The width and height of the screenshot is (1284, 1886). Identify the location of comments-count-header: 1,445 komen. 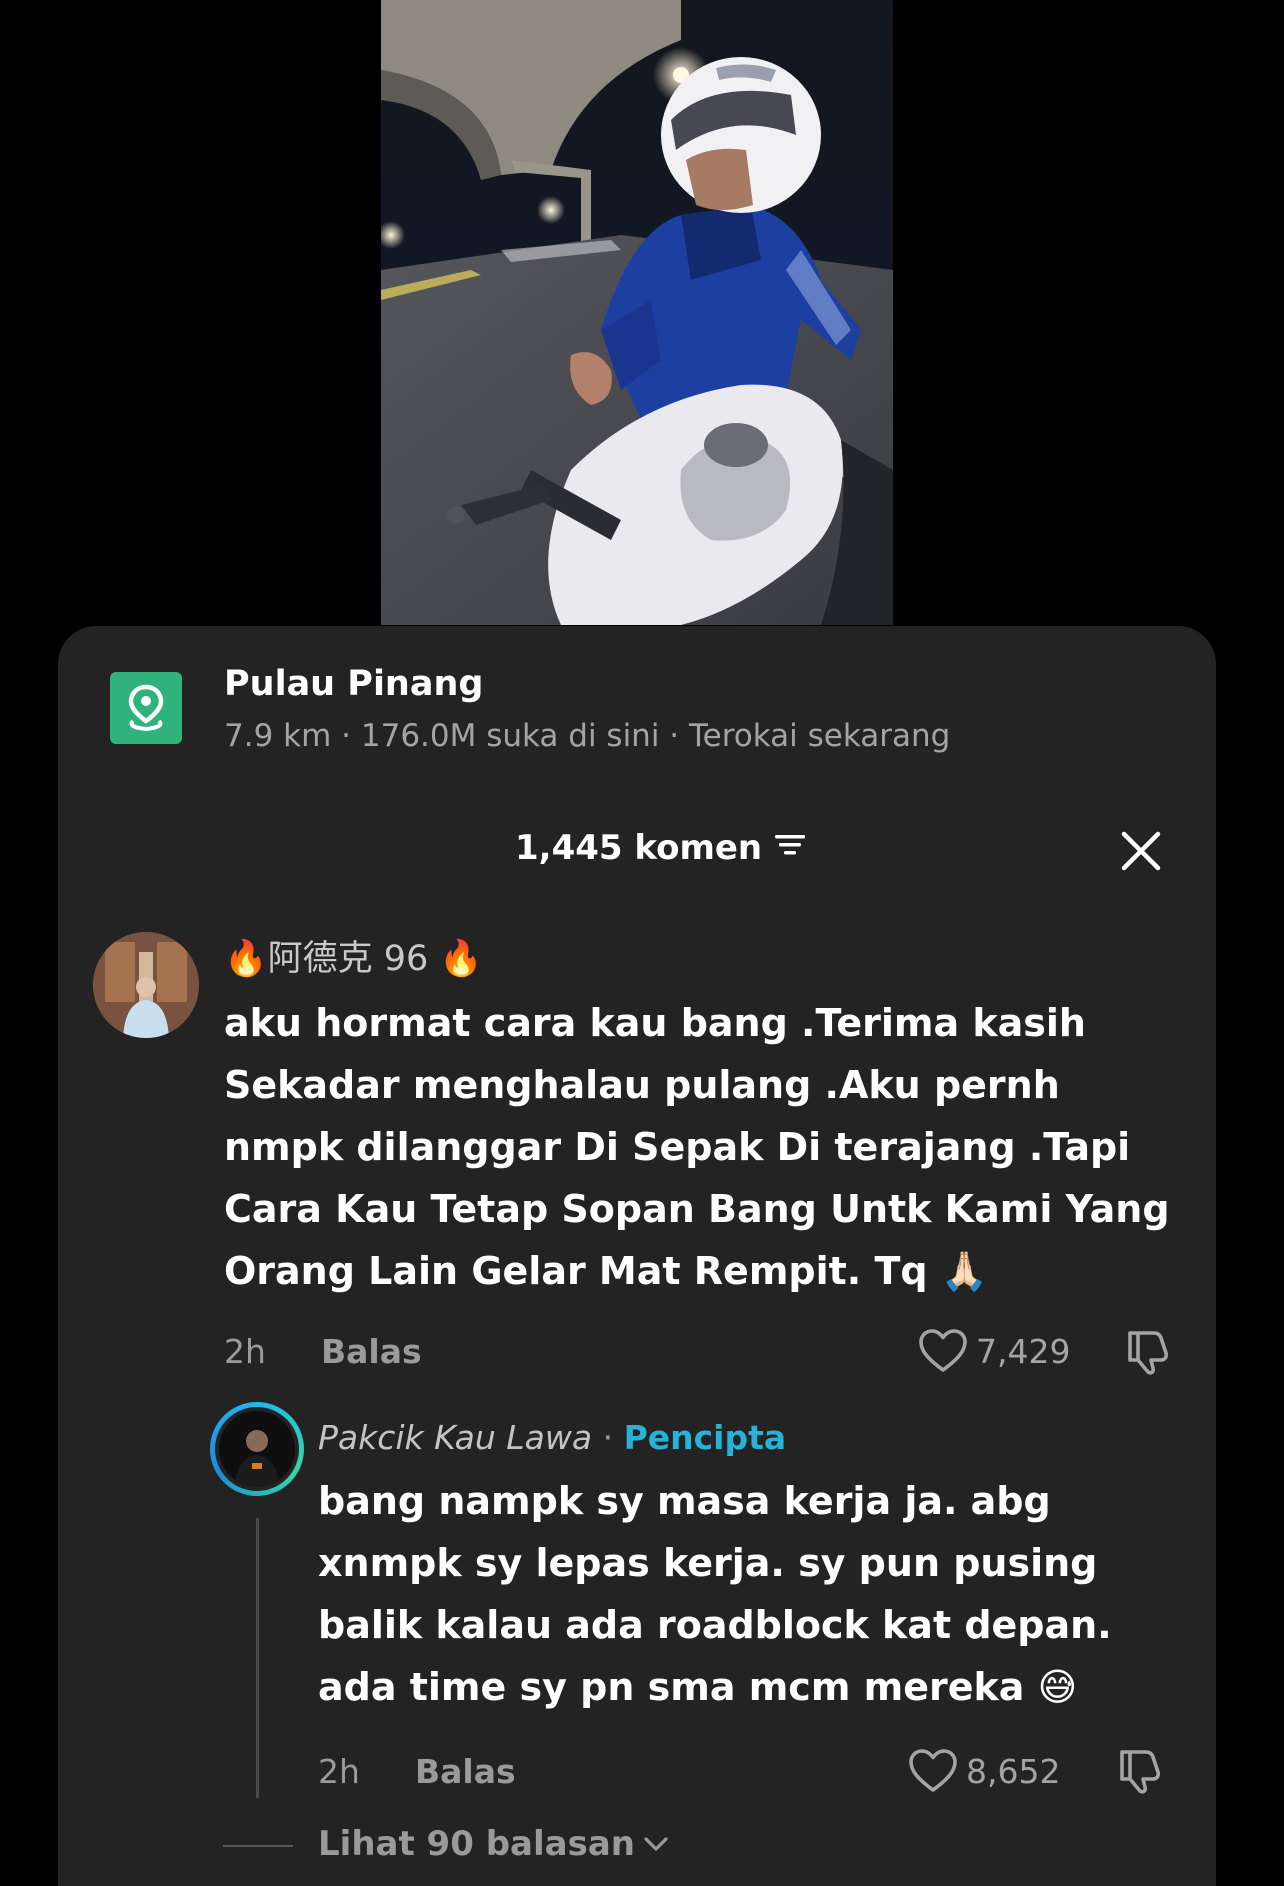
(660, 848).